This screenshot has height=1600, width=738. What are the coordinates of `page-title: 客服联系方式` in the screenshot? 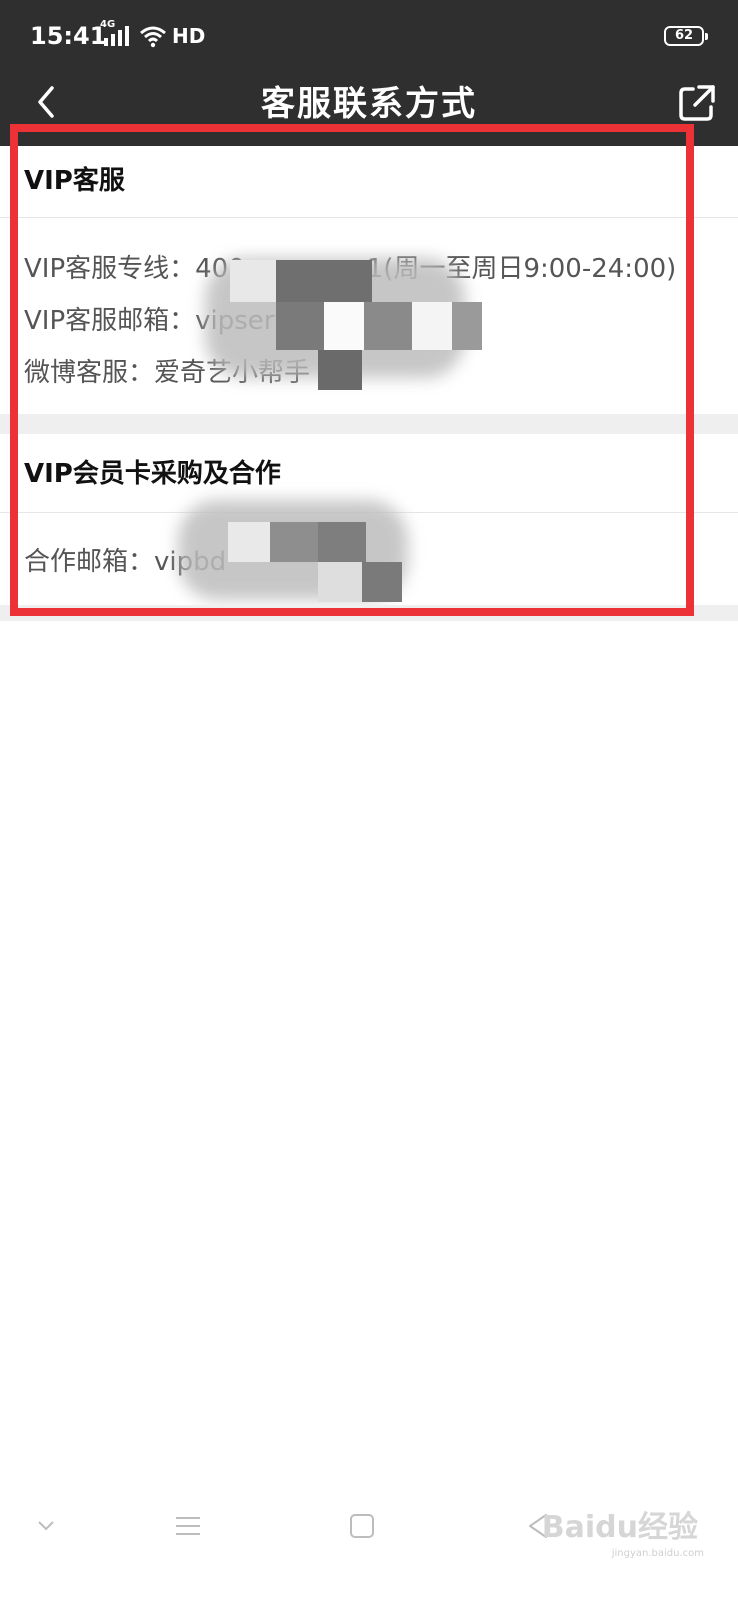 It's located at (369, 104).